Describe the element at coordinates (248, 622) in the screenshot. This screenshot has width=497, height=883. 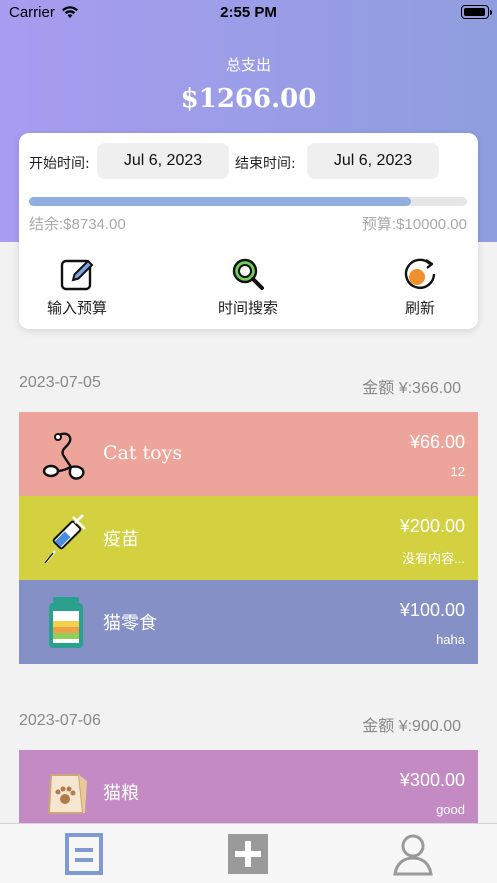
I see `expense-row-cat-snacks: 猫零食 ¥100.00 haha` at that location.